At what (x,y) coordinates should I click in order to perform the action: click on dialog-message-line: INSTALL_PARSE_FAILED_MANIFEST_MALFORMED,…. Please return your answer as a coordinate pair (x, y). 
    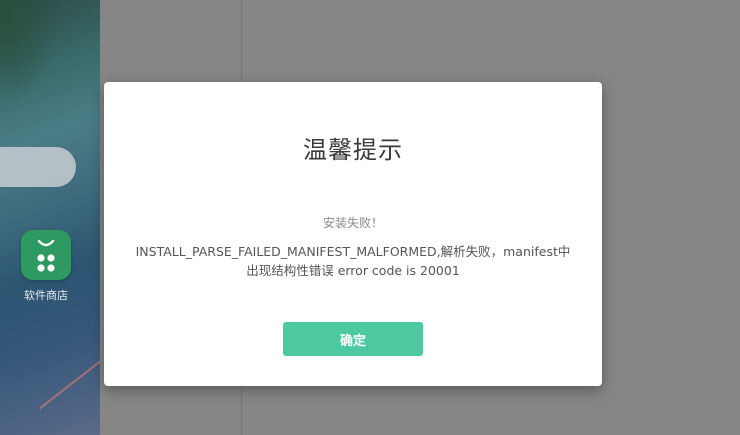
    Looking at the image, I should click on (353, 251).